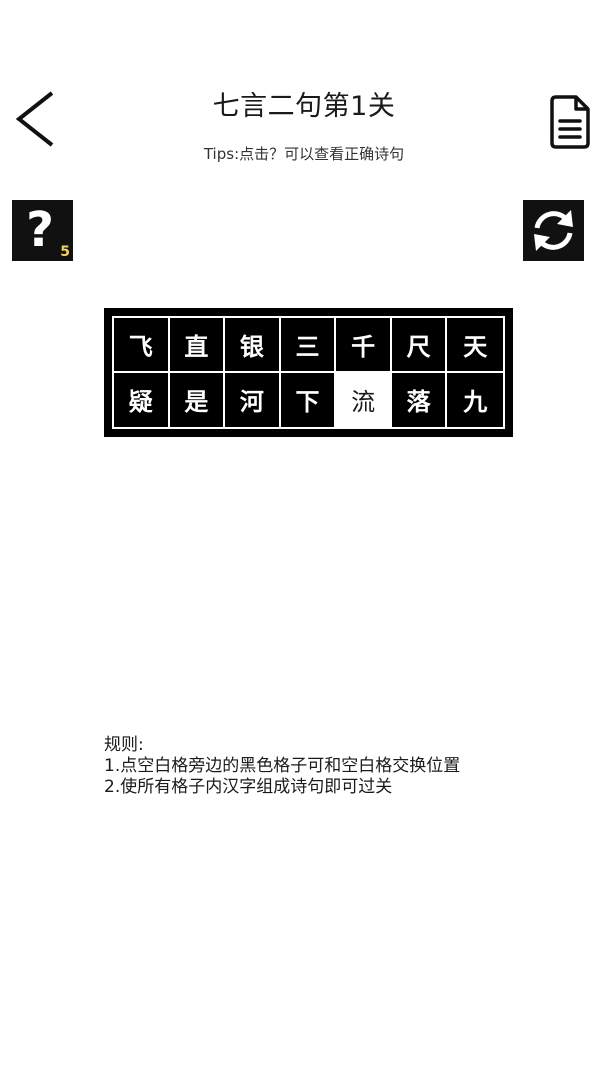  Describe the element at coordinates (253, 345) in the screenshot. I see `puzzle-cell: 银` at that location.